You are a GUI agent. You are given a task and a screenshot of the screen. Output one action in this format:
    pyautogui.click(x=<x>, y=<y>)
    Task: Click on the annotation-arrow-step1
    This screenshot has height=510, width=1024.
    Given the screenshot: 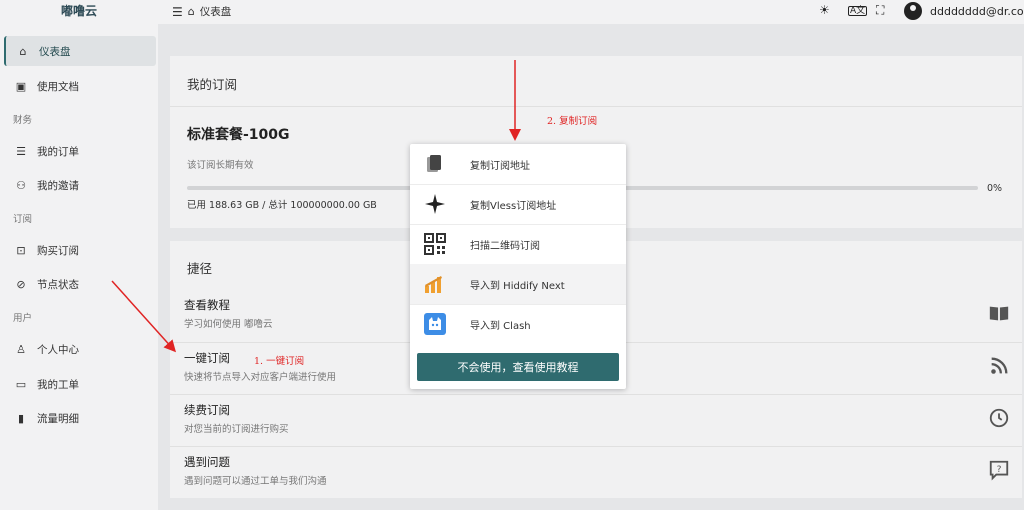 What is the action you would take?
    pyautogui.click(x=144, y=316)
    